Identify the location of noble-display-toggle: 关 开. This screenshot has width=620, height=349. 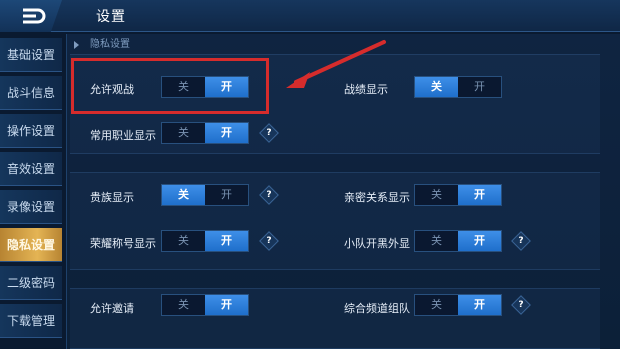
(205, 195).